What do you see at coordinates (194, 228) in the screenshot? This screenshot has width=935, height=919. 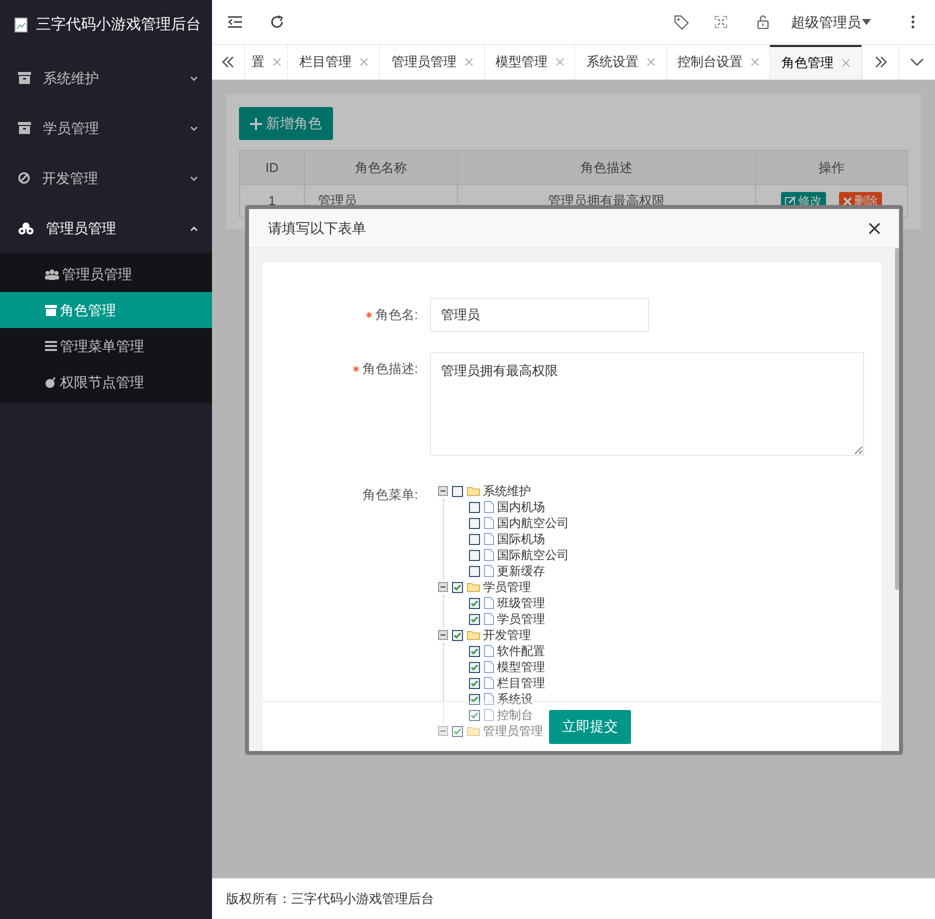 I see `chevron-up-icon` at bounding box center [194, 228].